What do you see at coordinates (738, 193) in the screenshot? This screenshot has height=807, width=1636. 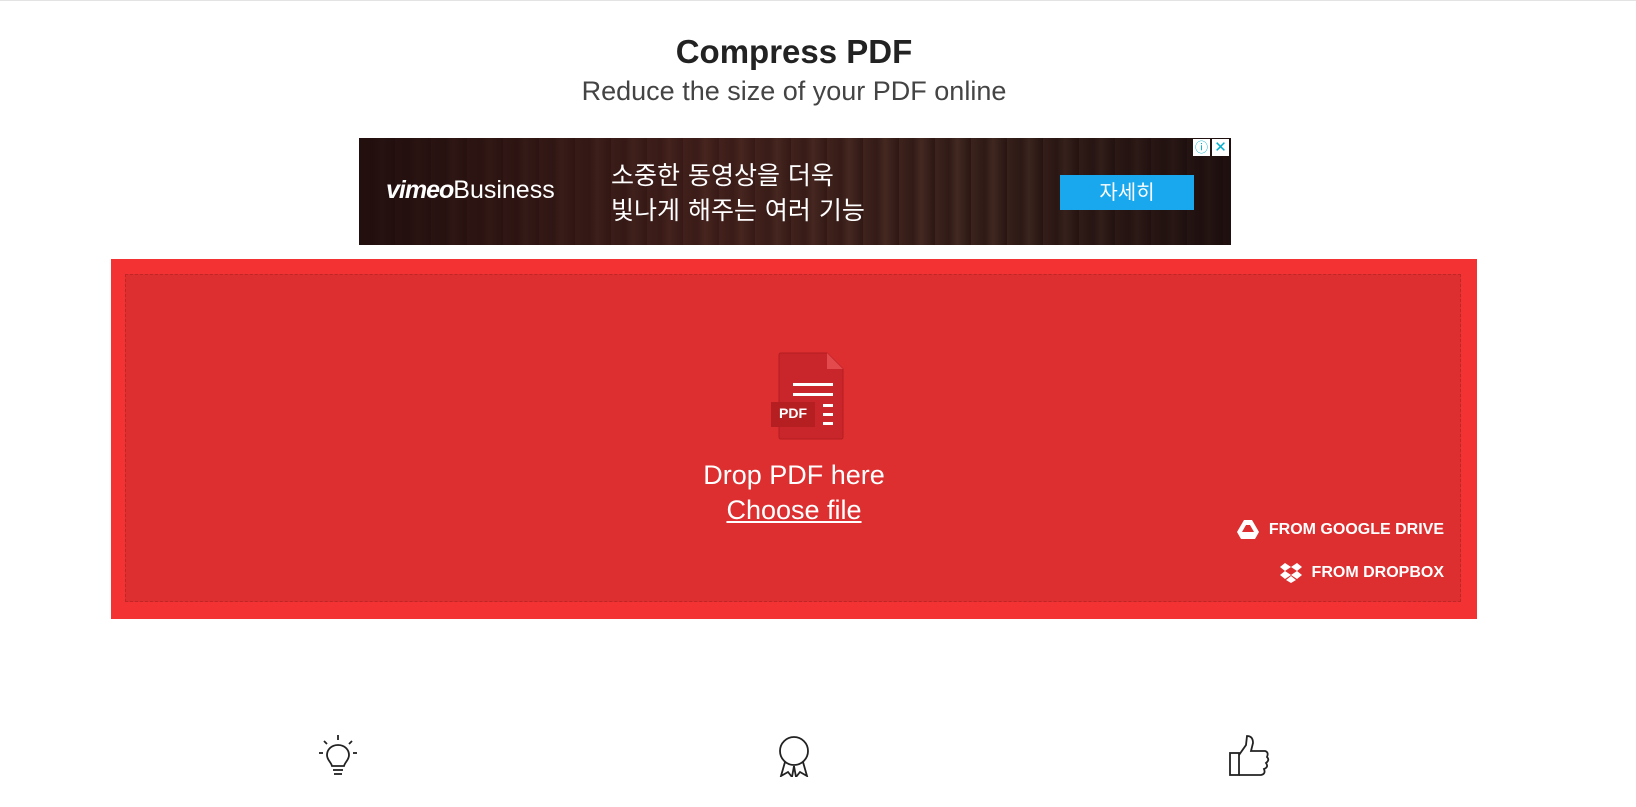 I see `ad-copy: 소중한 동영상을 더욱 빛나게 해주는 여러 기능` at bounding box center [738, 193].